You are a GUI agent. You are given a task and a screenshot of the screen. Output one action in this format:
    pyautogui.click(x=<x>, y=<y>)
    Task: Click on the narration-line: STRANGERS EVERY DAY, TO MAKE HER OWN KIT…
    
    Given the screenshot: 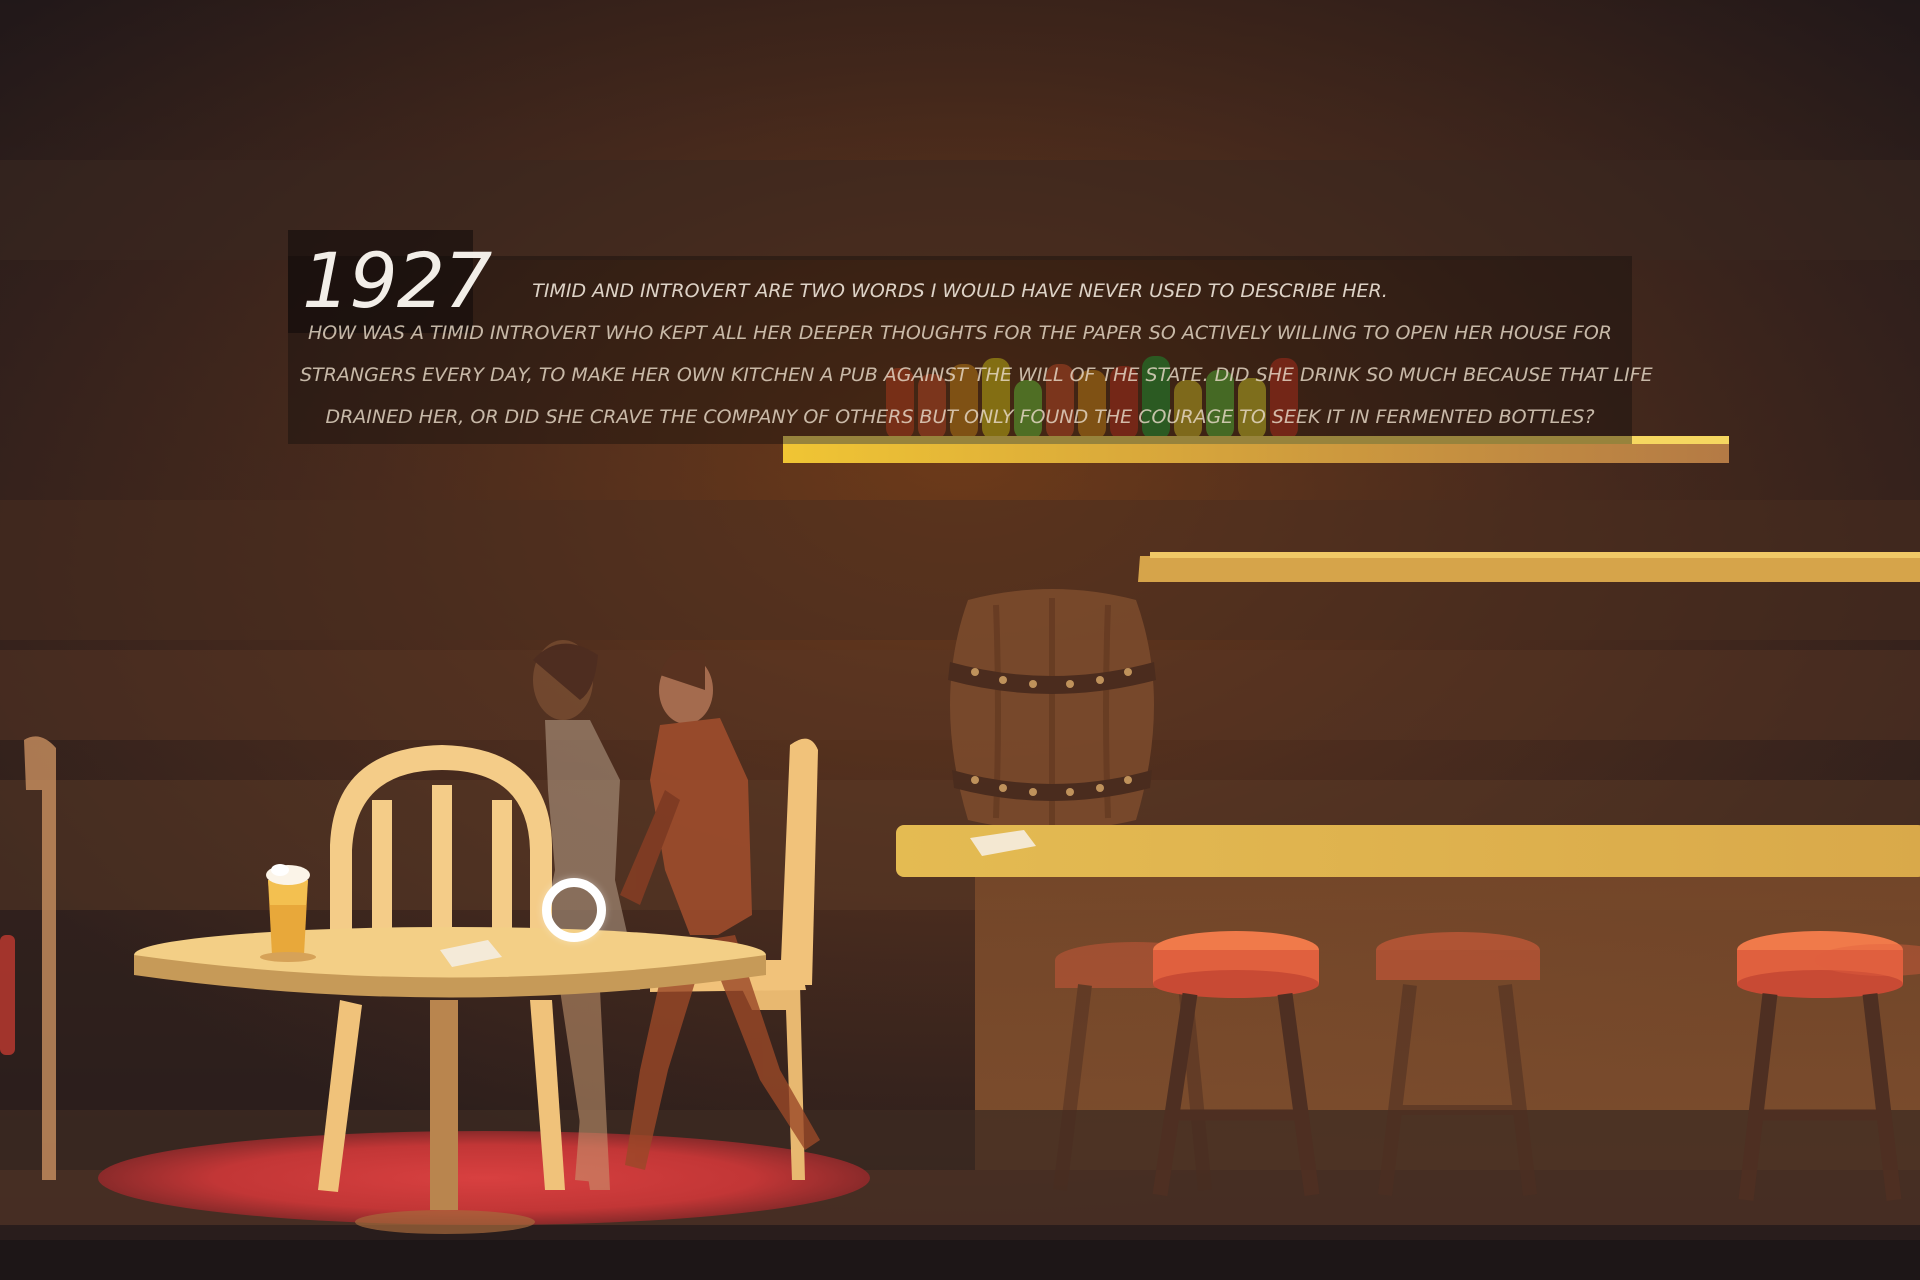 What is the action you would take?
    pyautogui.click(x=976, y=375)
    